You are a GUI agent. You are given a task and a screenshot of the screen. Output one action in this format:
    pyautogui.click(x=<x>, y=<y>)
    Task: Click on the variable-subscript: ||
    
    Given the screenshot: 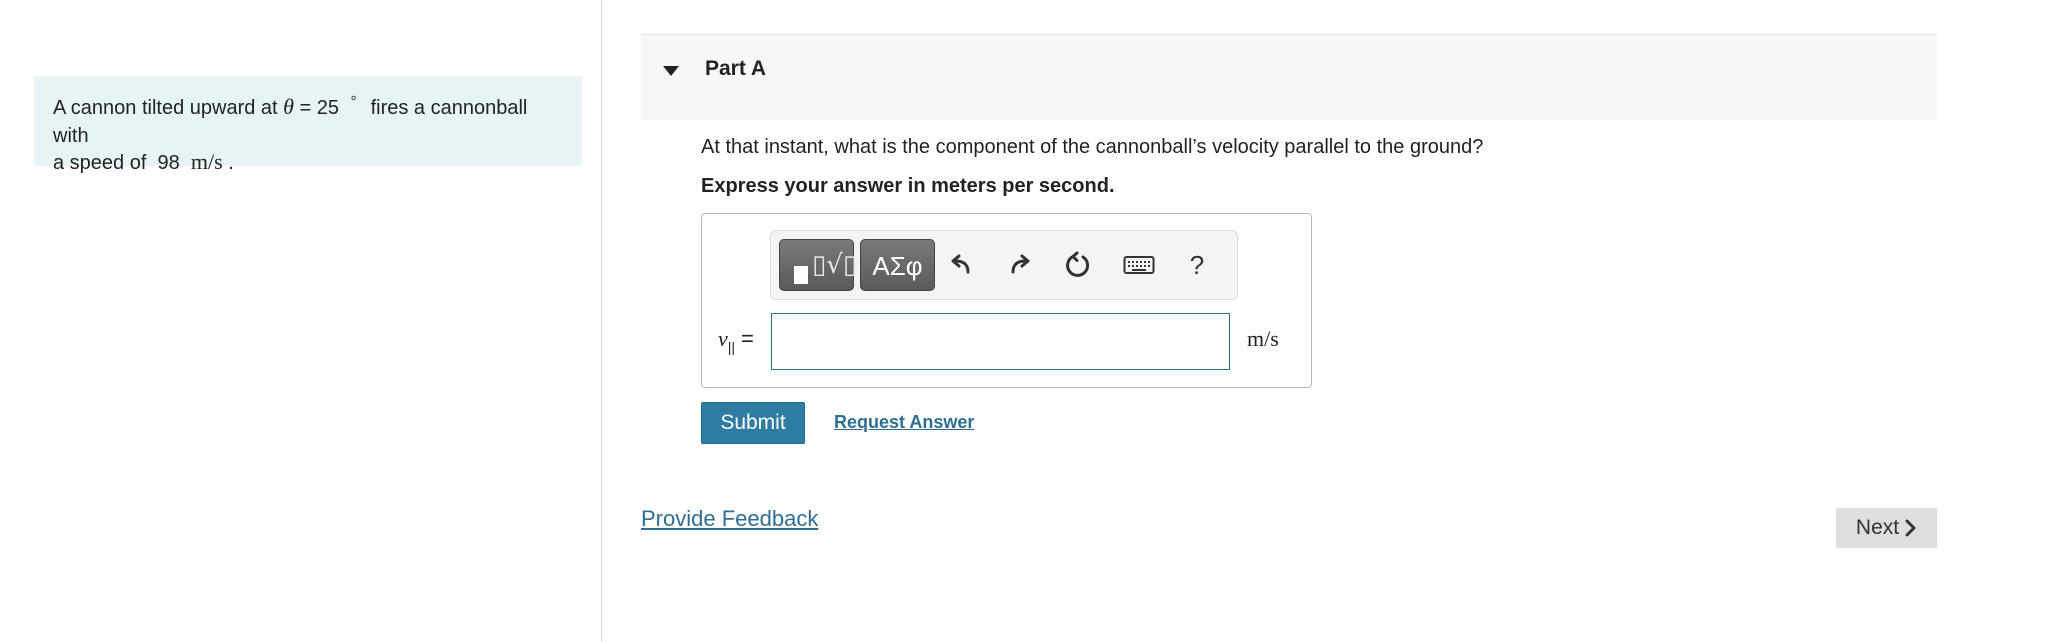 What is the action you would take?
    pyautogui.click(x=731, y=347)
    